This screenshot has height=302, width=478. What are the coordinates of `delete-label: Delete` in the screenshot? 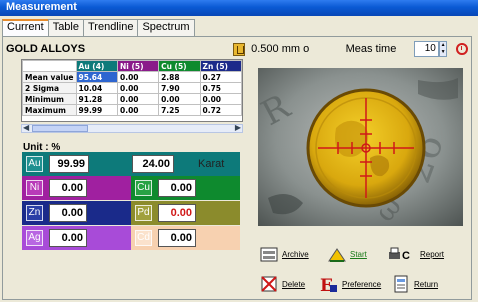 It's located at (294, 284).